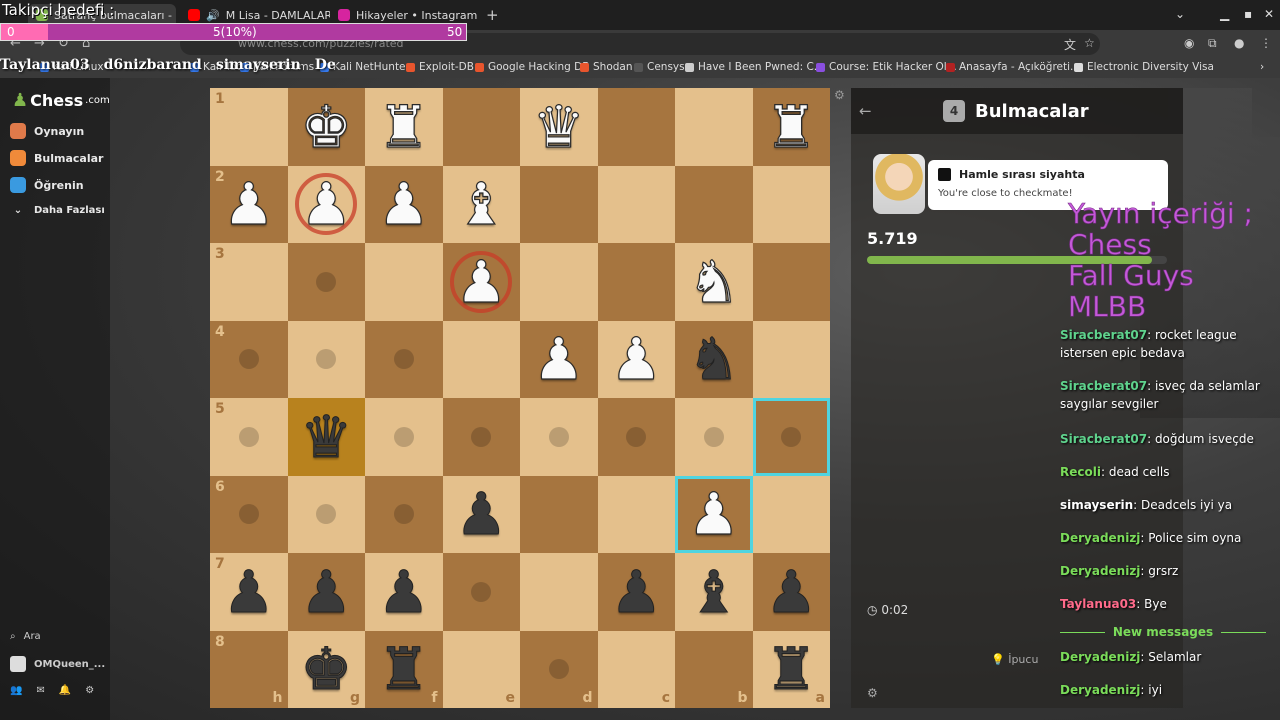 The image size is (1280, 720). Describe the element at coordinates (326, 669) in the screenshot. I see `board-square: g ♚` at that location.